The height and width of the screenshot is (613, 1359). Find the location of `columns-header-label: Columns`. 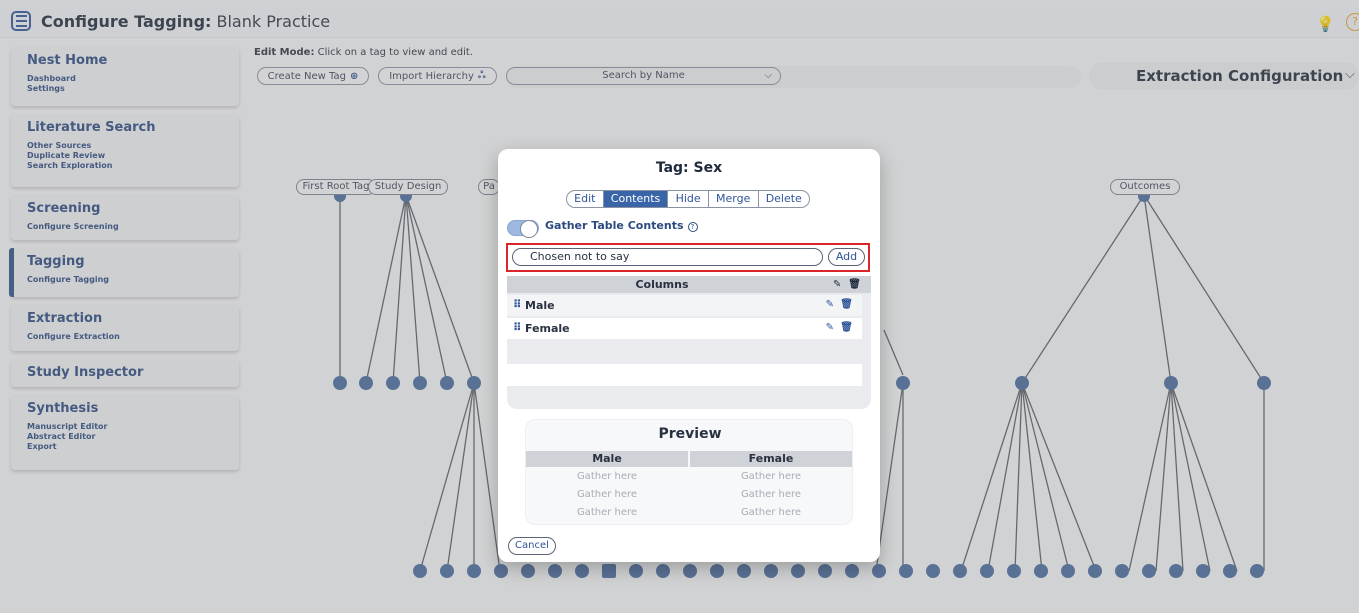

columns-header-label: Columns is located at coordinates (662, 284).